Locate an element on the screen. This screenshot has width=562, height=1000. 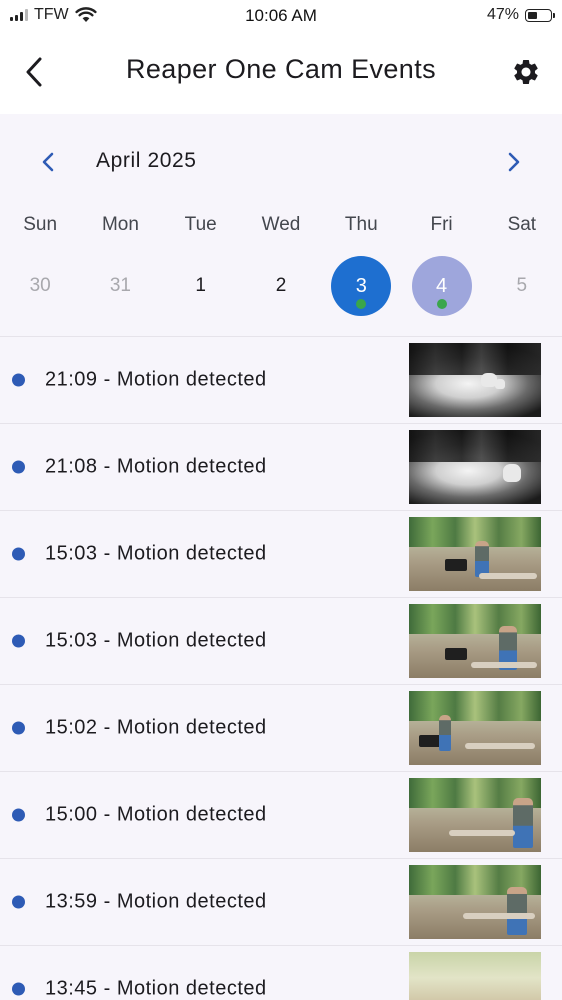
day-number: 2 is located at coordinates (281, 285).